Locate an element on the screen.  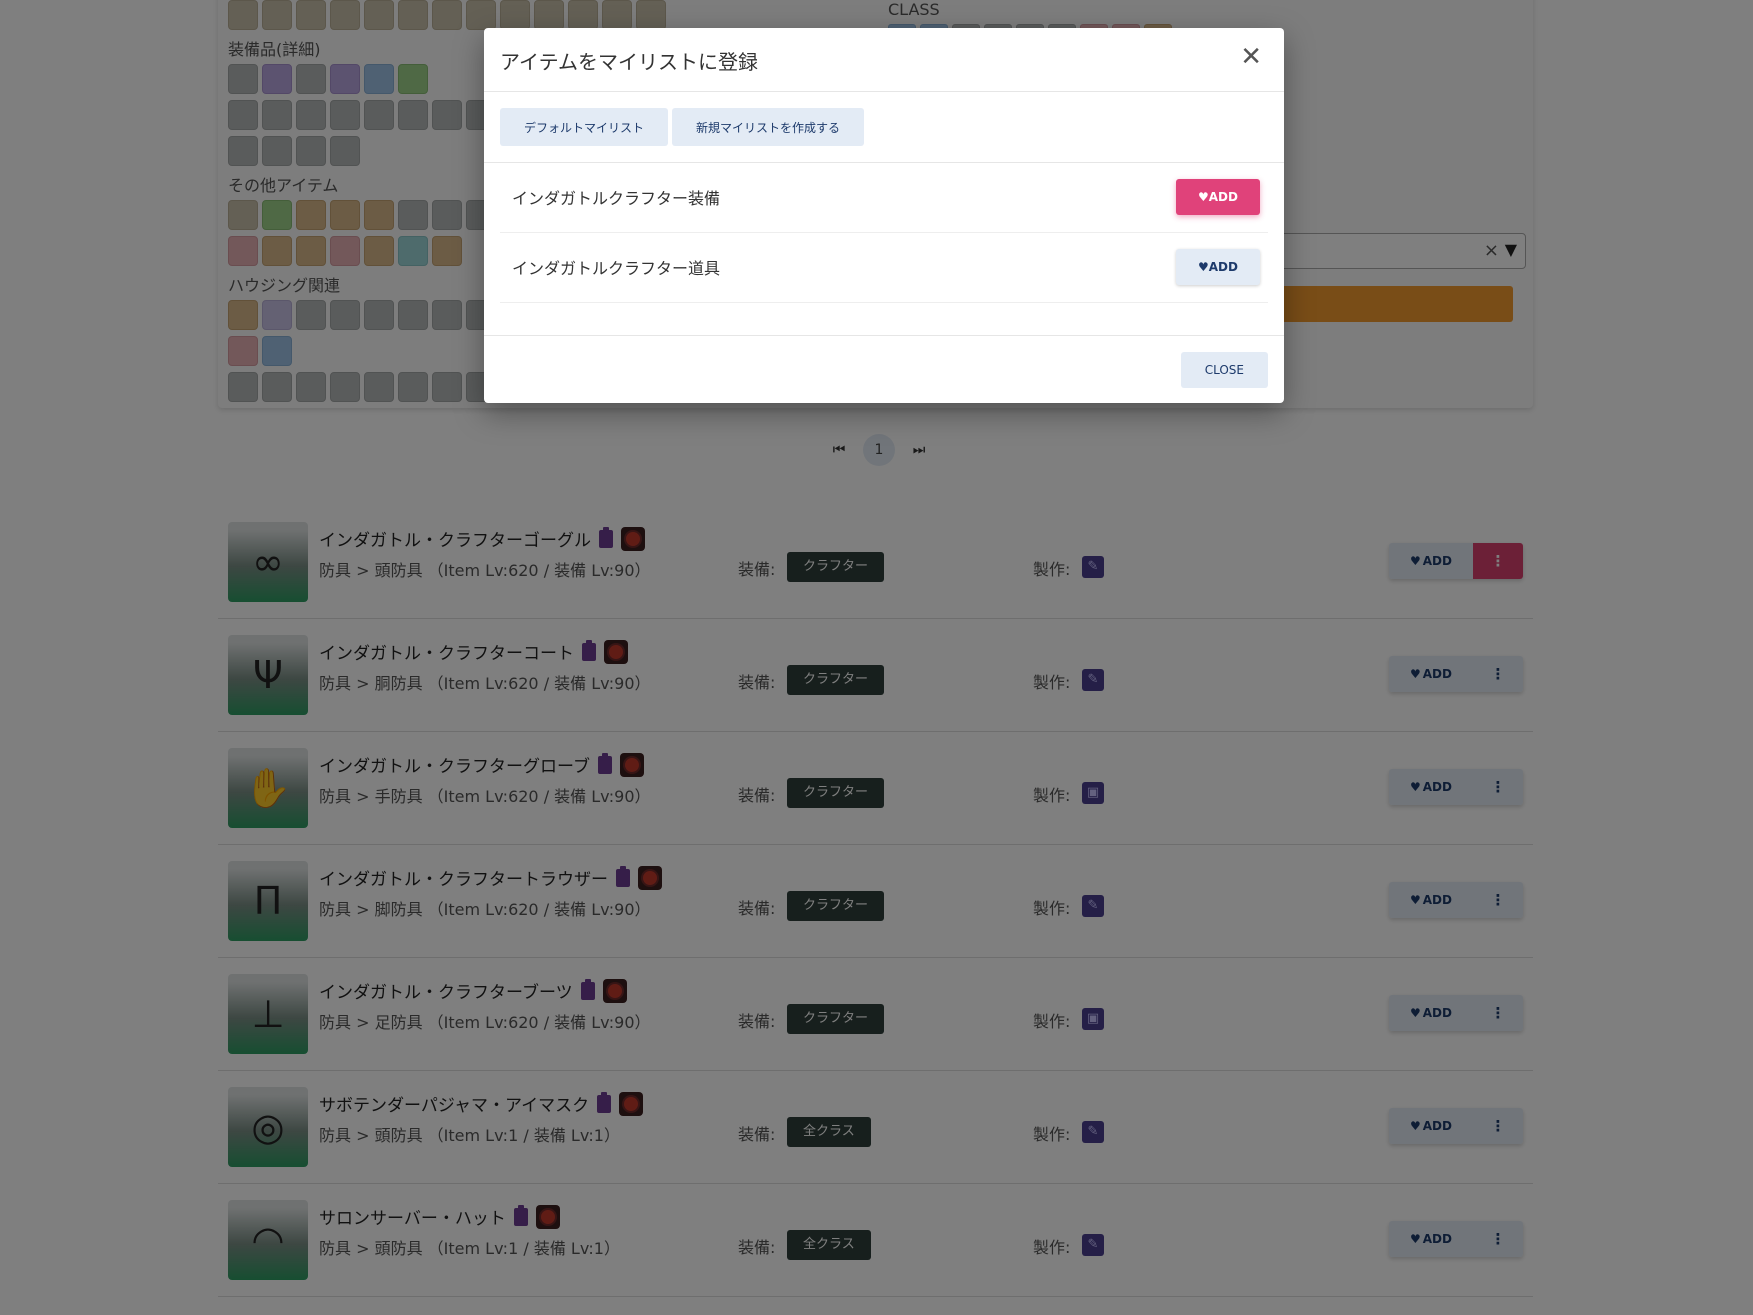
dialog-title: アイテムをマイリストに登録 is located at coordinates (629, 62).